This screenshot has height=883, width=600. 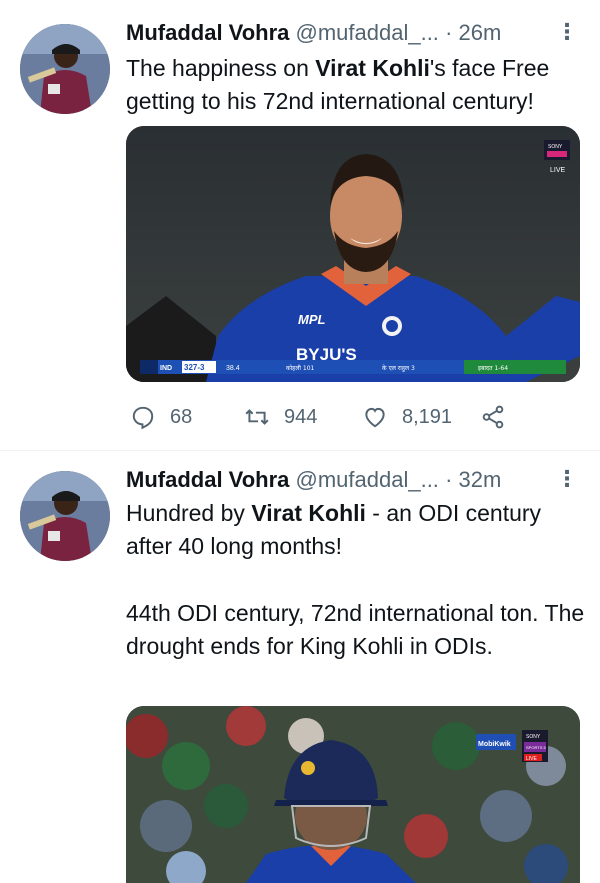 I want to click on channel-label: SPORTS 5, so click(x=536, y=747).